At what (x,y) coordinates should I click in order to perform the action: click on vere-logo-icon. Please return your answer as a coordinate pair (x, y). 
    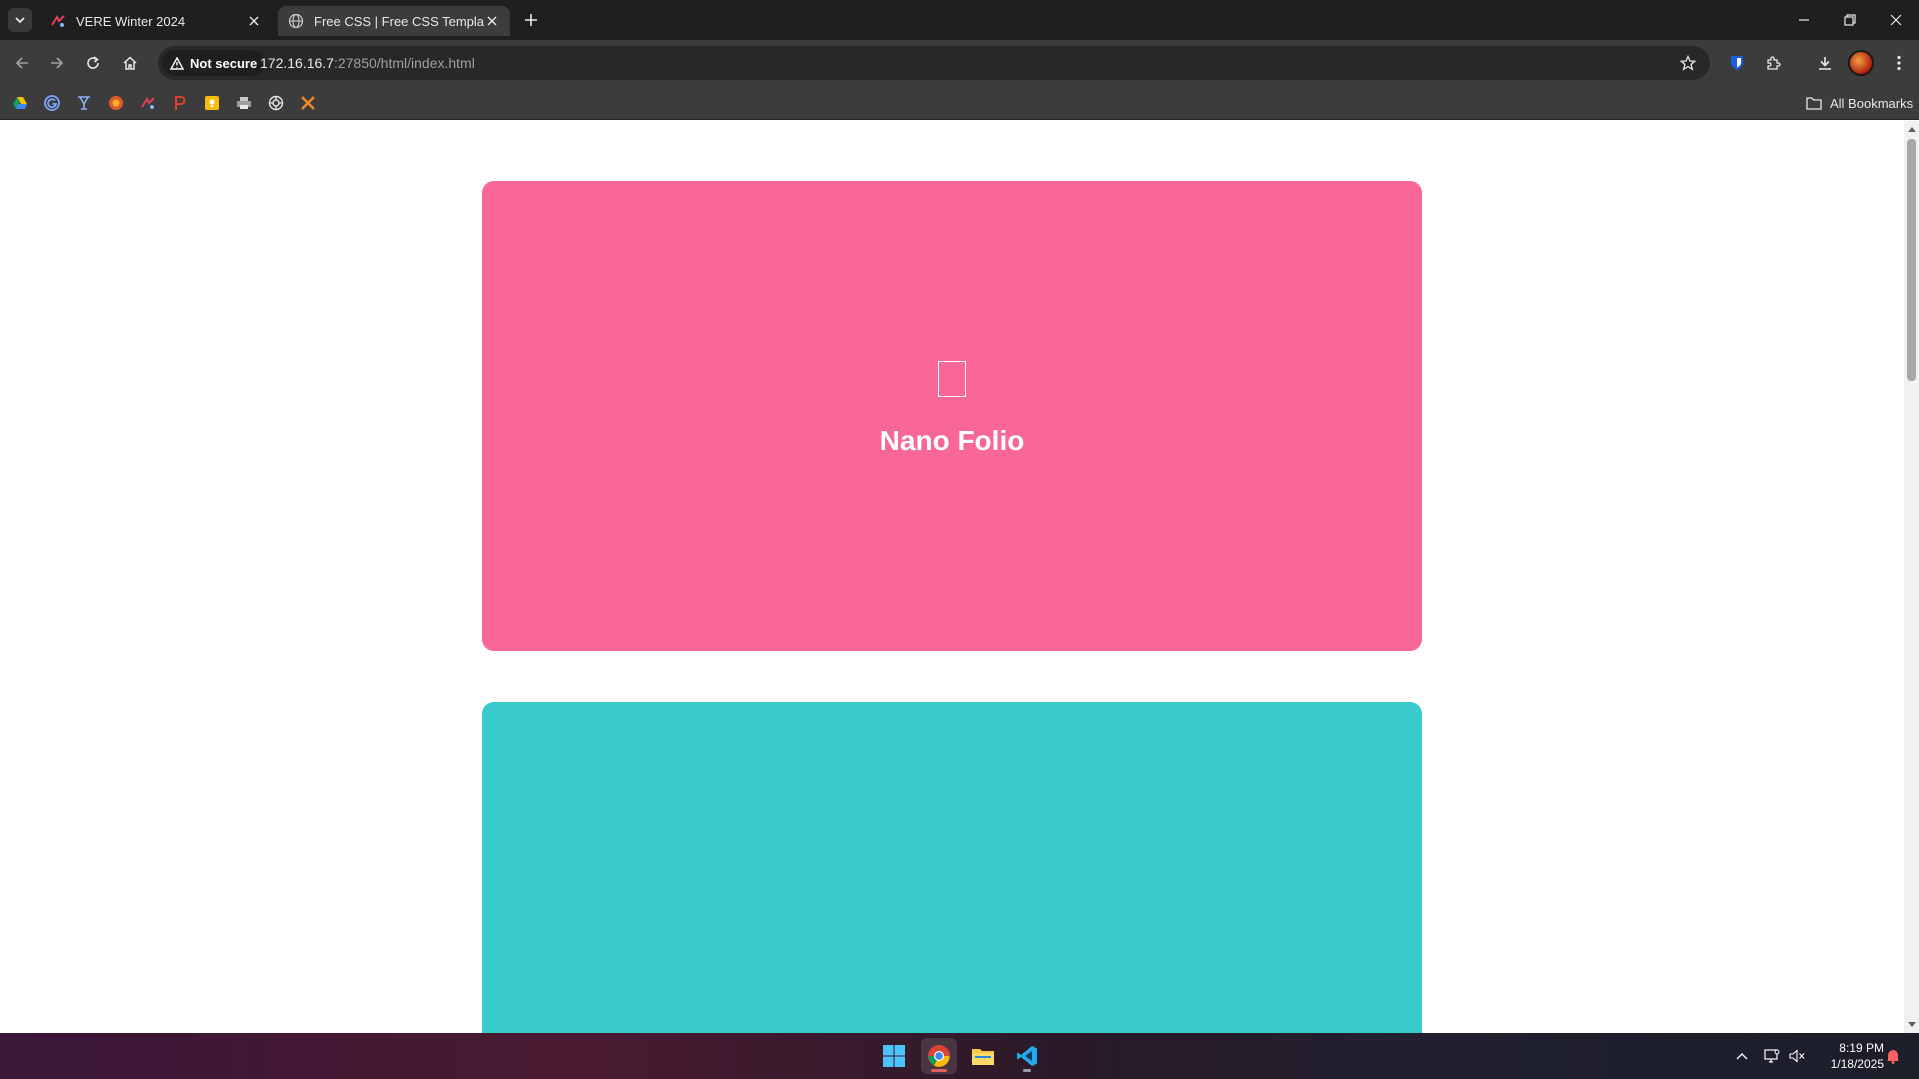
    Looking at the image, I should click on (58, 20).